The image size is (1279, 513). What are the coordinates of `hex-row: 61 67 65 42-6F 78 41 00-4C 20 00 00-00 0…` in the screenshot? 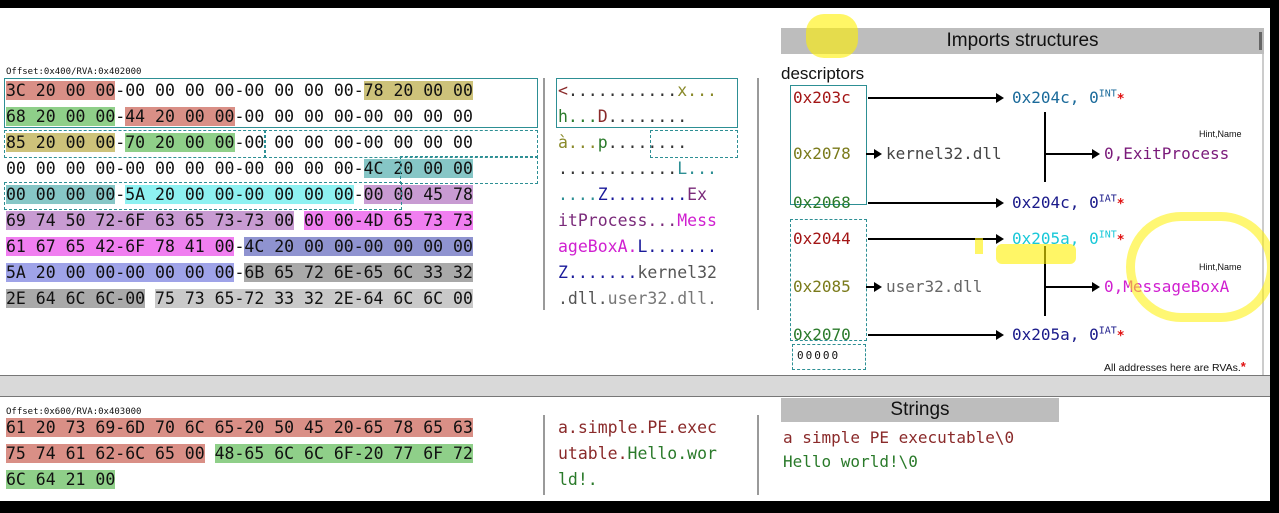 It's located at (239, 247).